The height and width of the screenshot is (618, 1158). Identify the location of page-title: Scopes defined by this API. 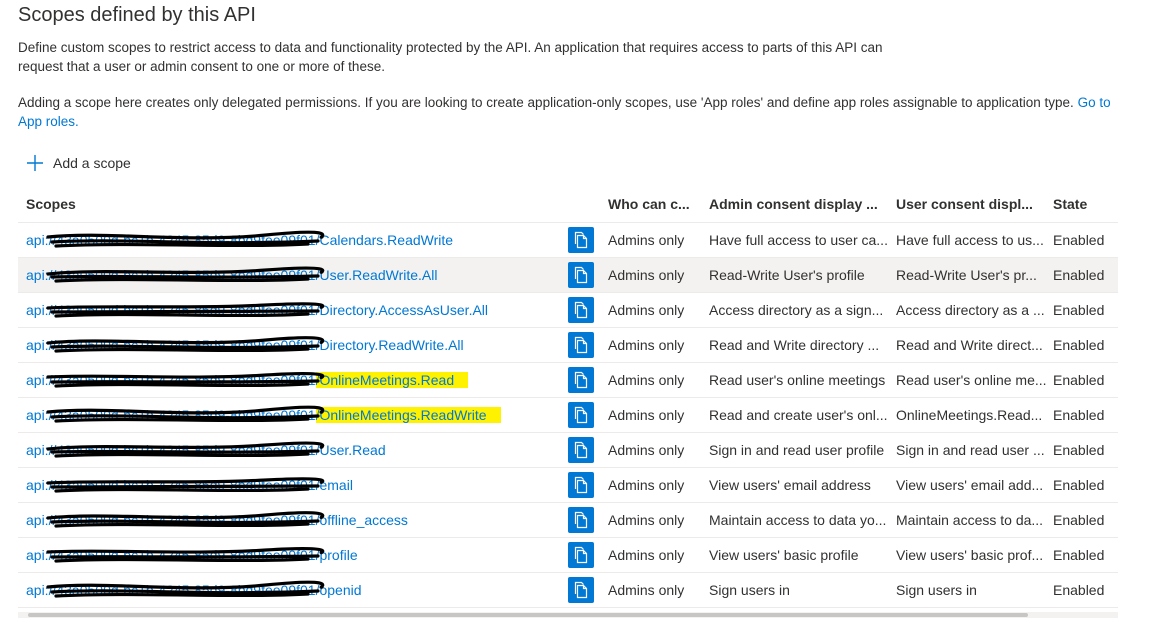
(137, 15).